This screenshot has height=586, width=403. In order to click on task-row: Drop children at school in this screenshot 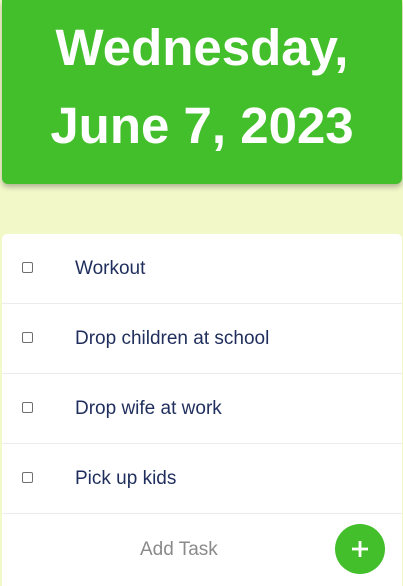, I will do `click(202, 339)`.